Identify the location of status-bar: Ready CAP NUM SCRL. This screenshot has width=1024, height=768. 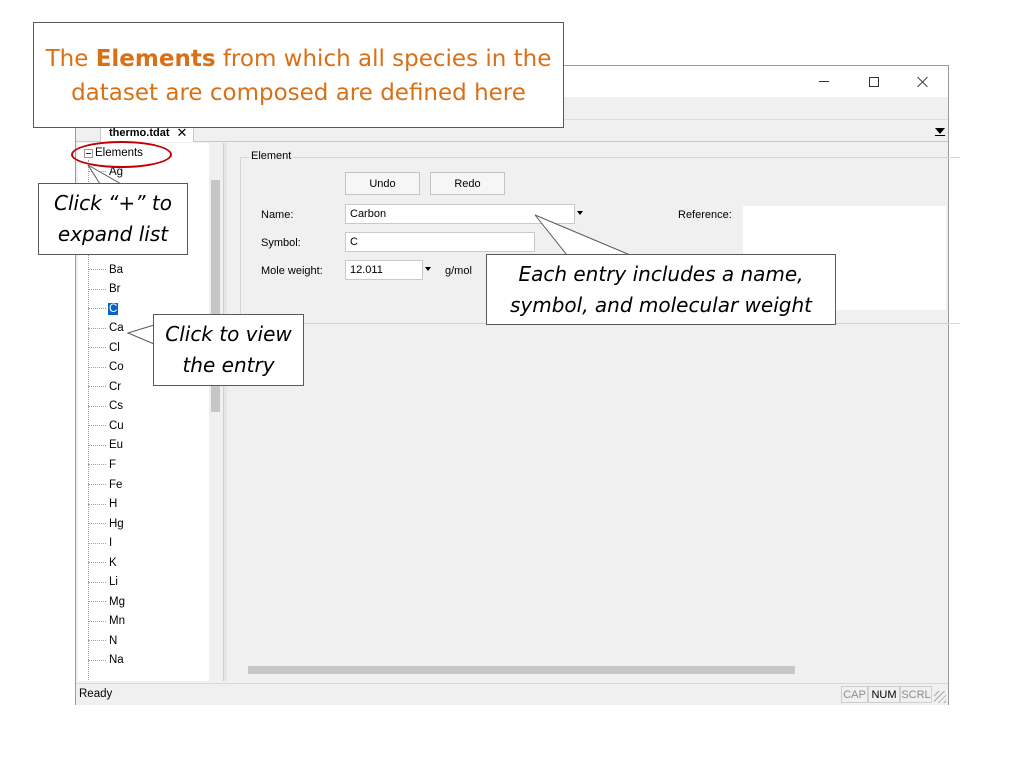
(512, 694).